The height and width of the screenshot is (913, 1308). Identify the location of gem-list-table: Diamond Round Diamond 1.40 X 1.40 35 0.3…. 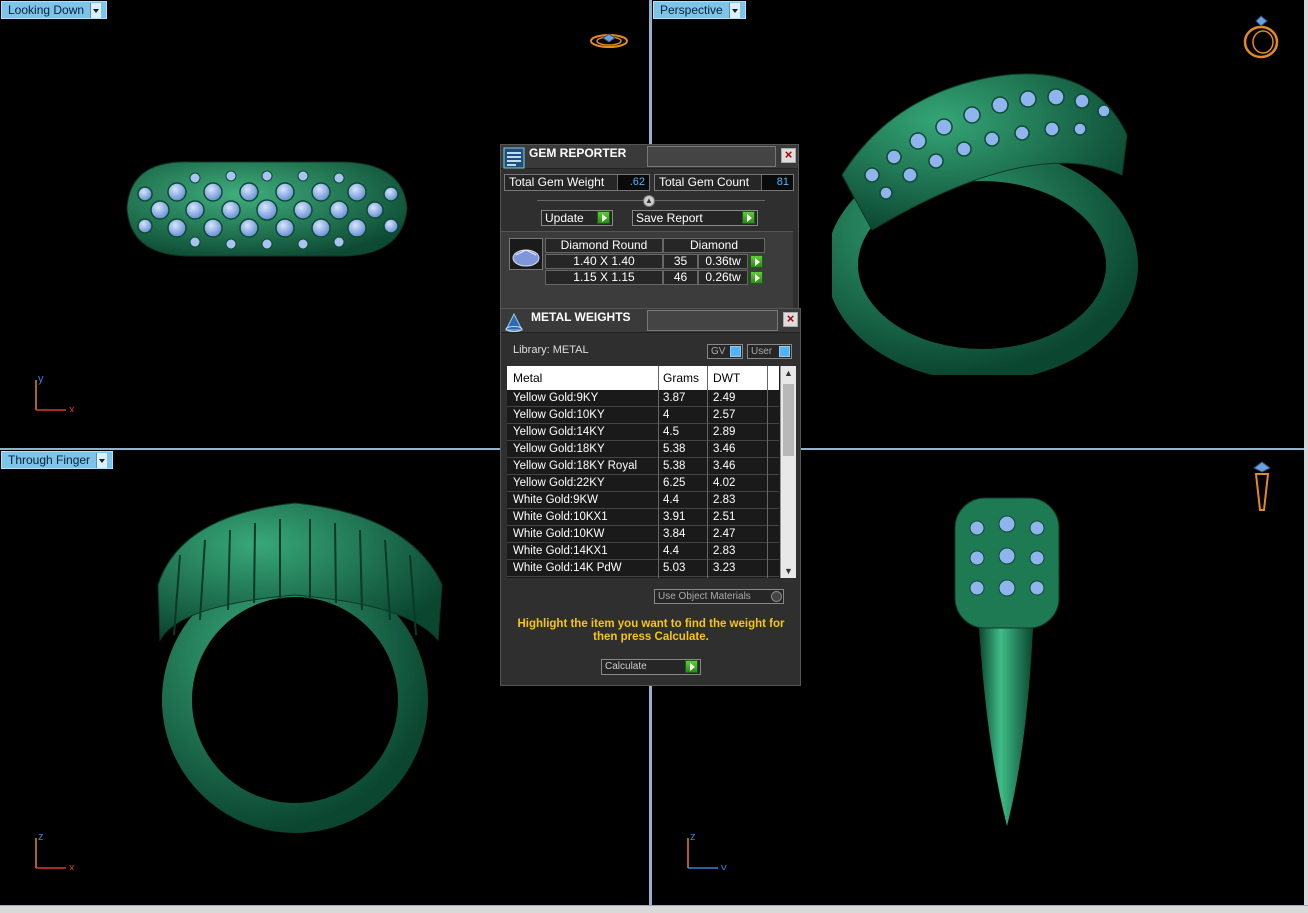
(647, 270).